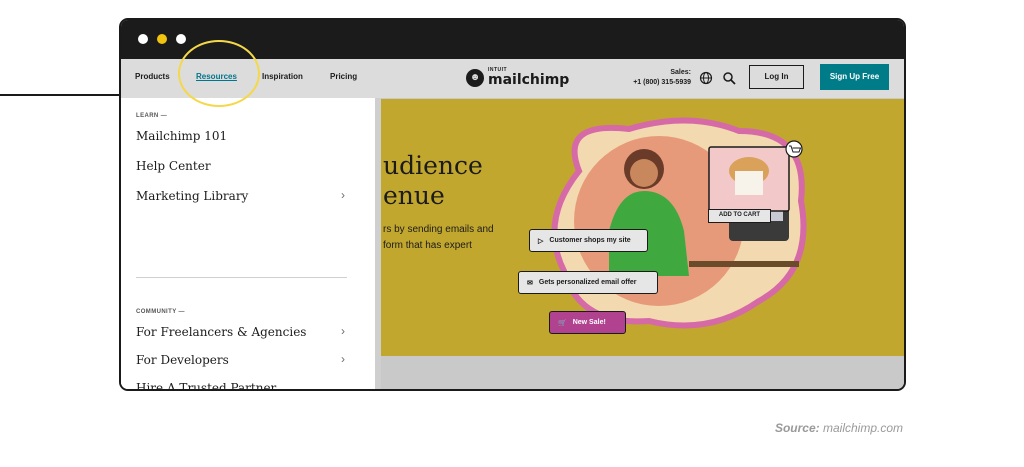 The width and height of the screenshot is (1024, 467). What do you see at coordinates (739, 216) in the screenshot?
I see `add-to-cart-chip: ADD TO CART` at bounding box center [739, 216].